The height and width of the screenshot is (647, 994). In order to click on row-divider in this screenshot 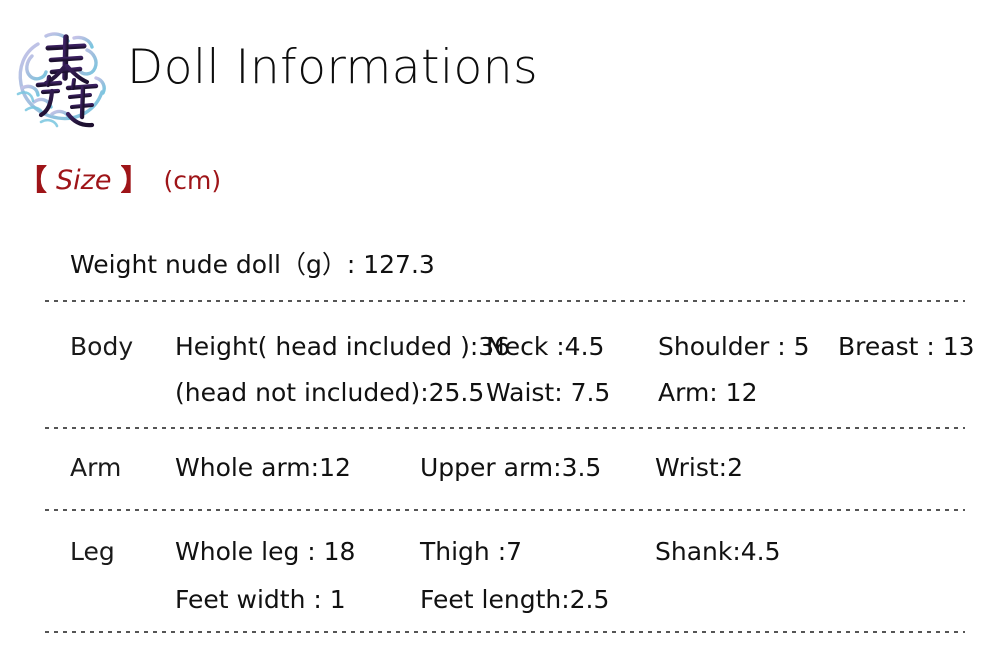, I will do `click(505, 632)`.